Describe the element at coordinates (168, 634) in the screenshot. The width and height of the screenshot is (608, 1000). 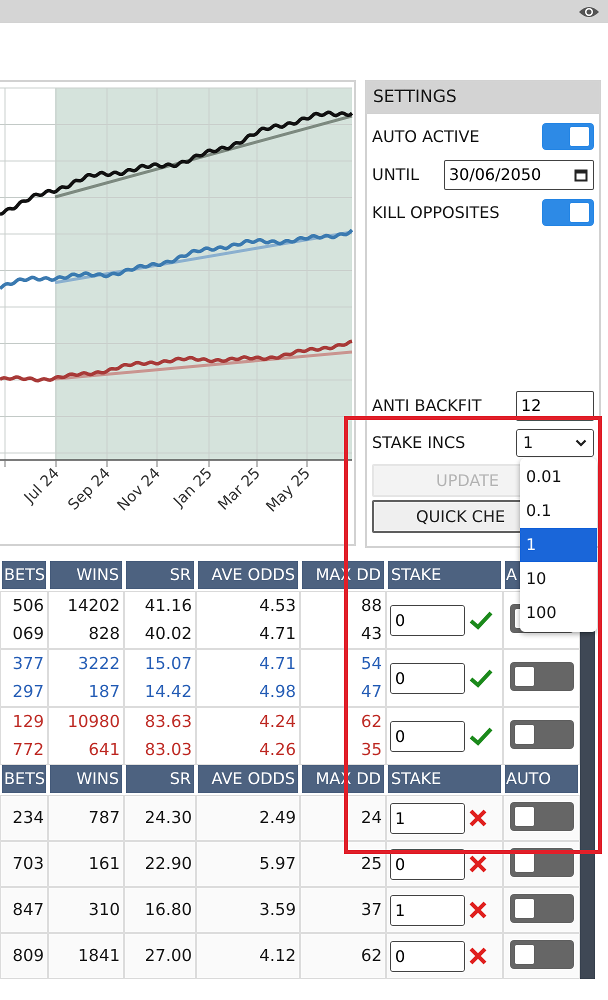
I see `table-cell-text: 40.02` at that location.